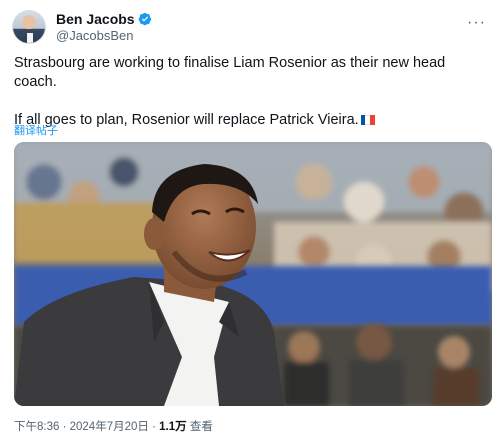 The width and height of the screenshot is (500, 440). Describe the element at coordinates (367, 118) in the screenshot. I see `france-flag-icon` at that location.